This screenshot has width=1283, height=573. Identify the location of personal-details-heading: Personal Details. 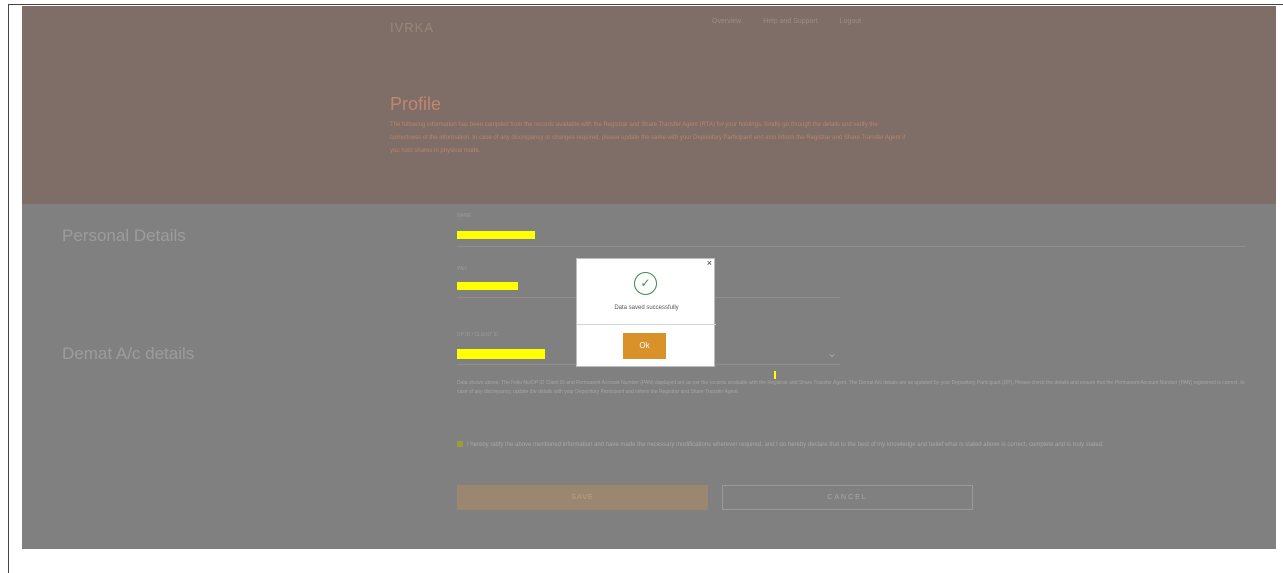
(124, 235).